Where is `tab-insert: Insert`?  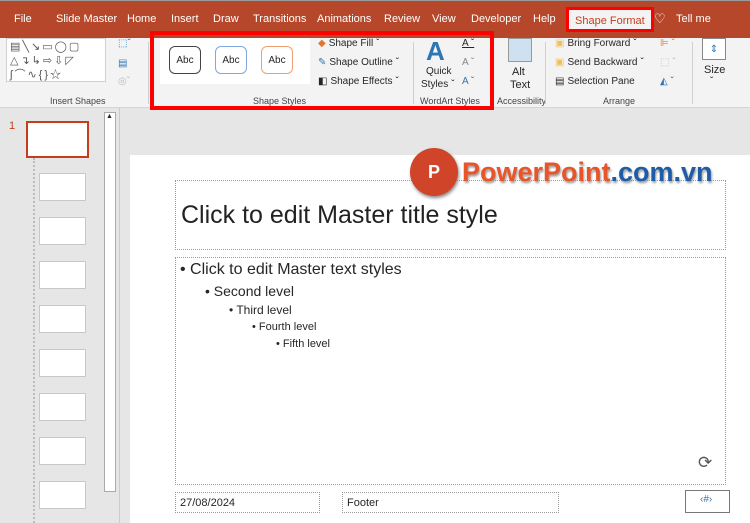 tab-insert: Insert is located at coordinates (185, 19).